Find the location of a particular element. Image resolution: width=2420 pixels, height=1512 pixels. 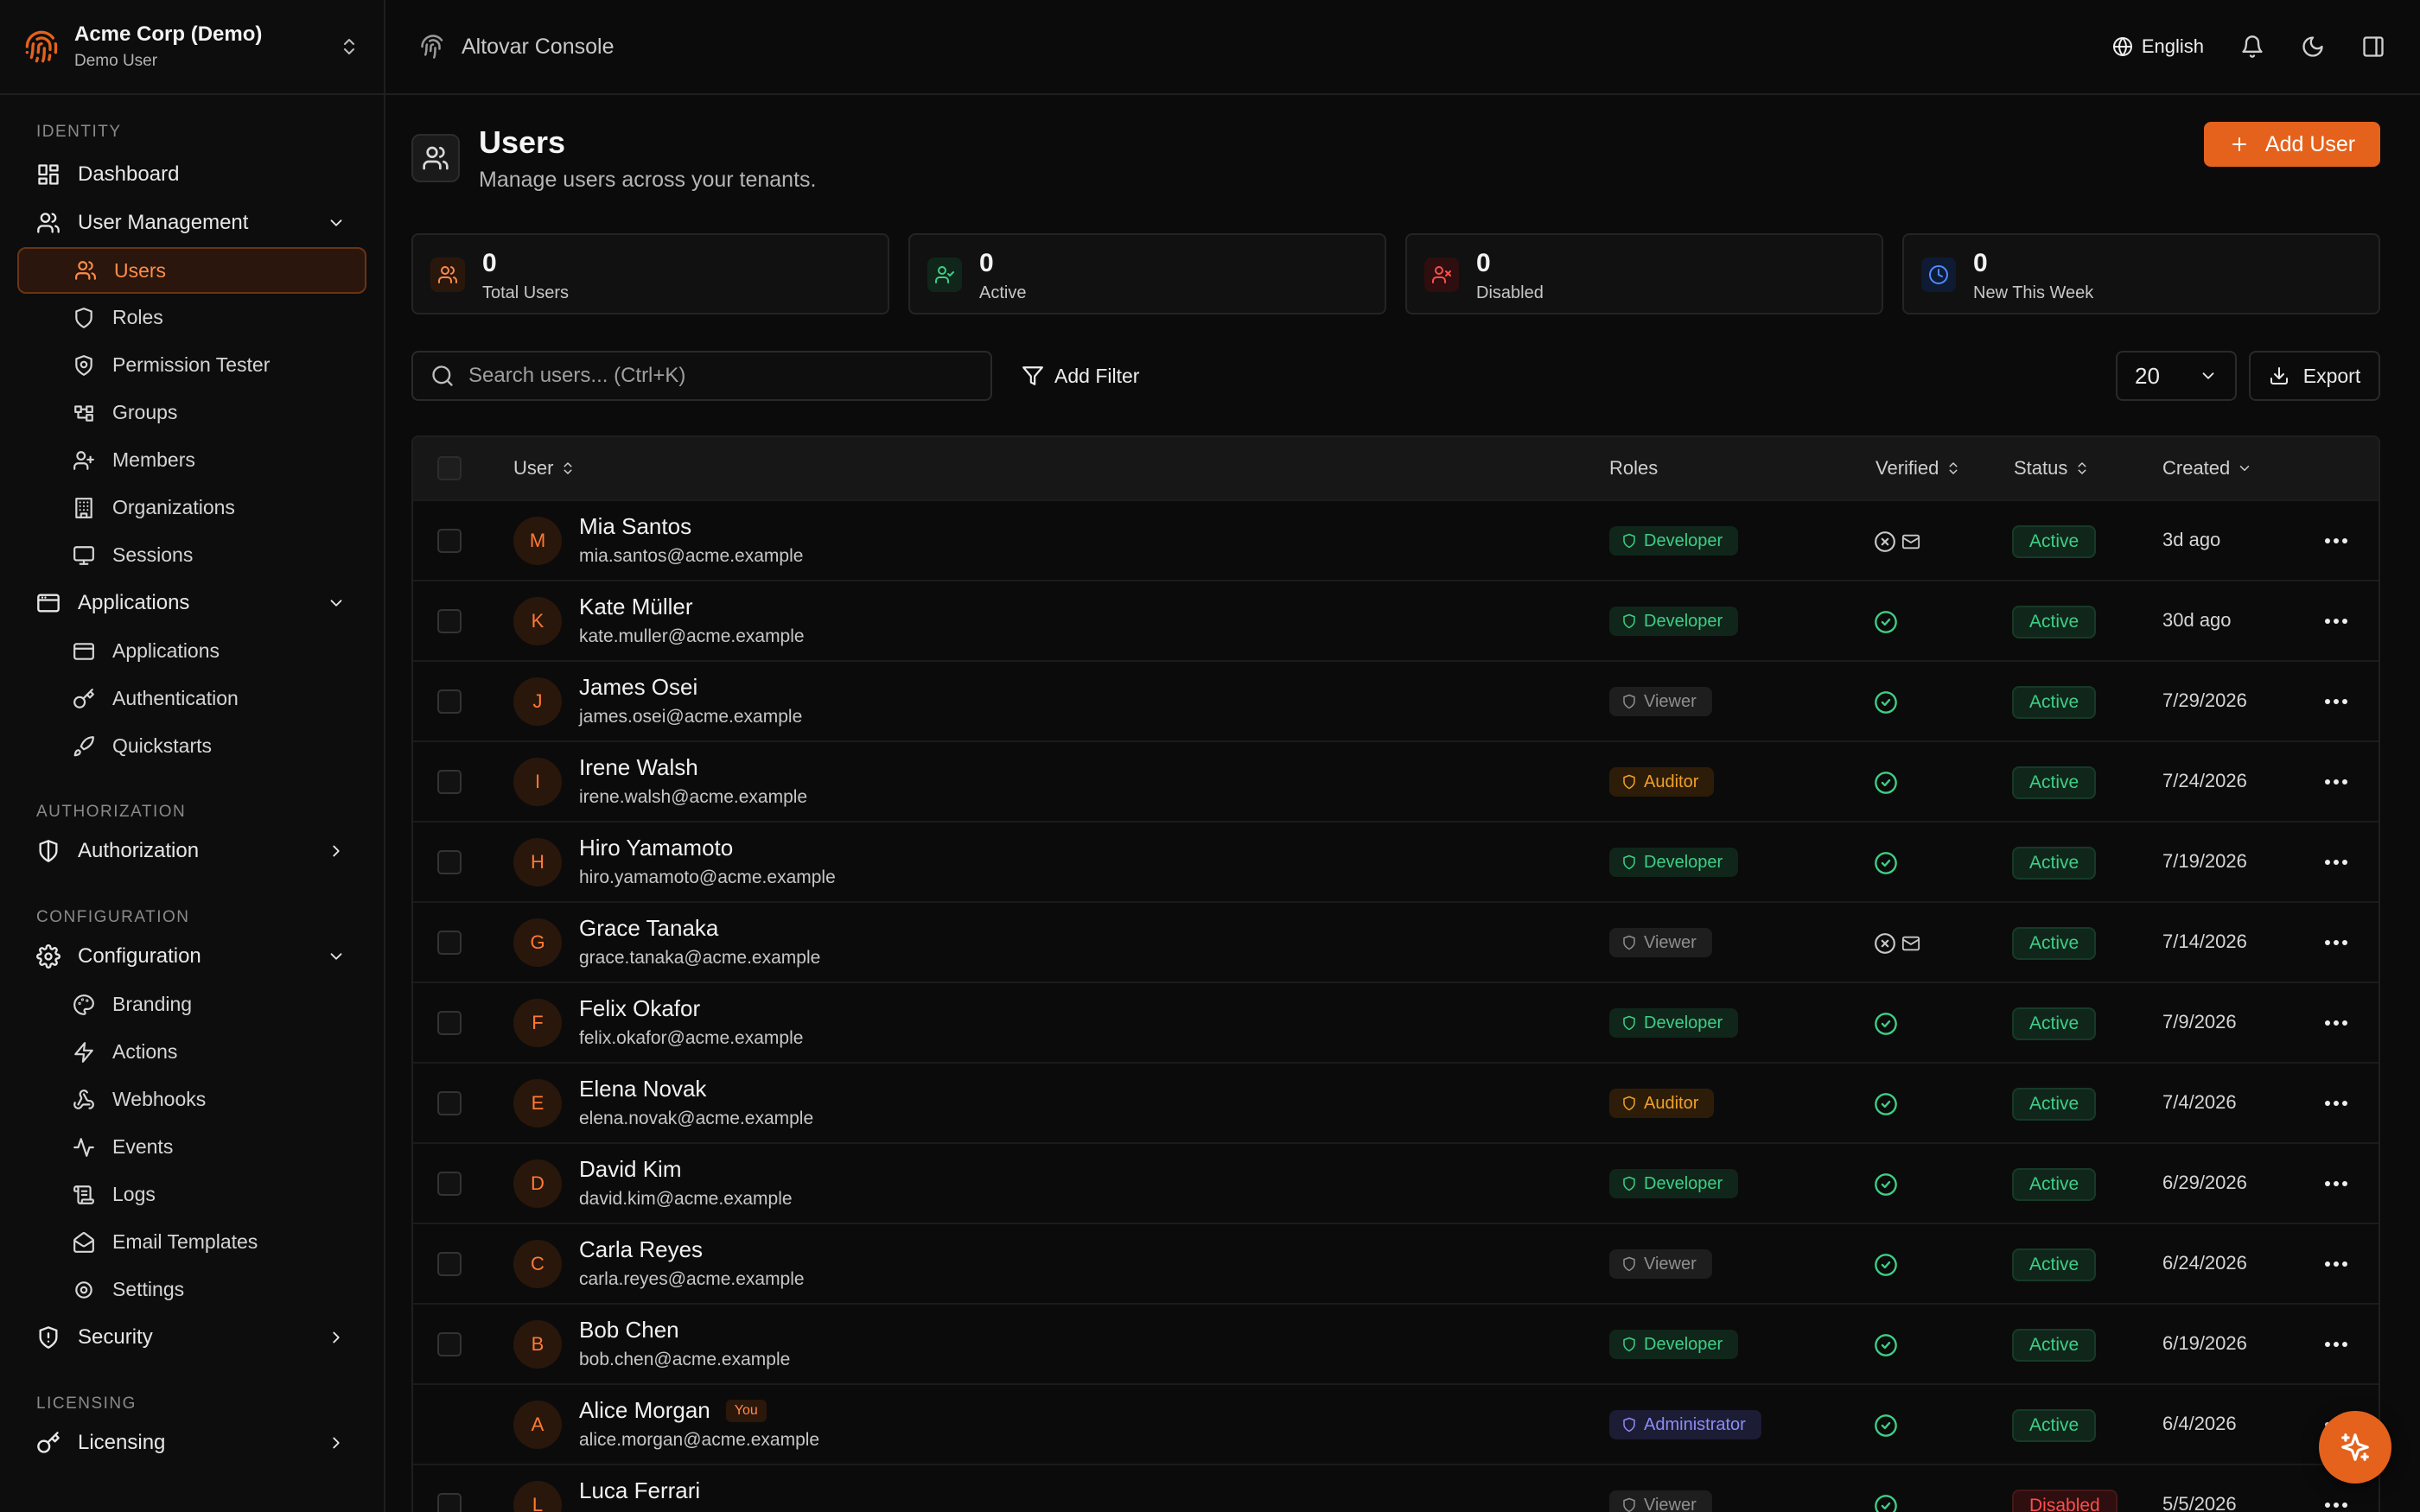

sidebar-item-email-templates: Email Templates is located at coordinates (192, 1242).